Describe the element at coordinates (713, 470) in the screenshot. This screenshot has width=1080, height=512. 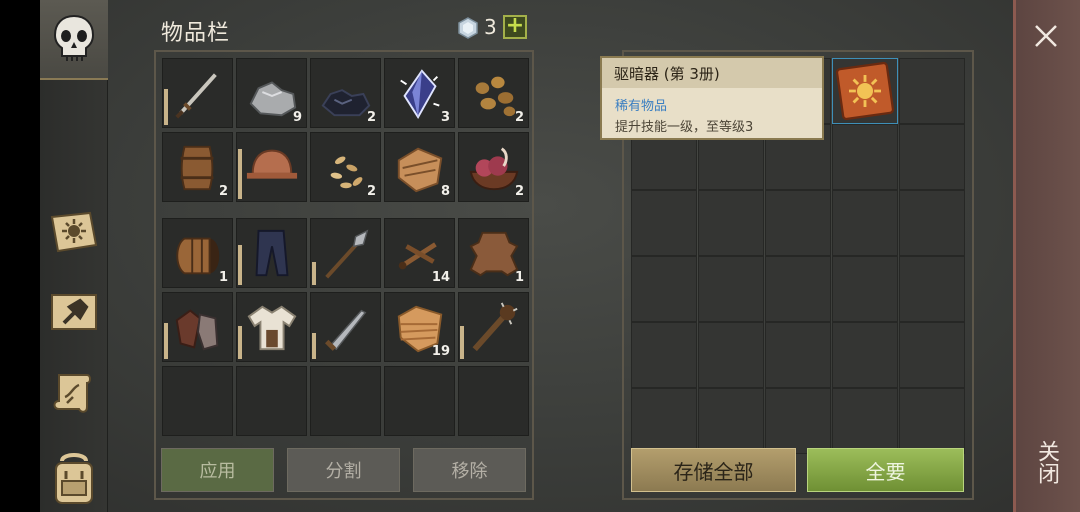
I see `store-all-button: 存储全部` at that location.